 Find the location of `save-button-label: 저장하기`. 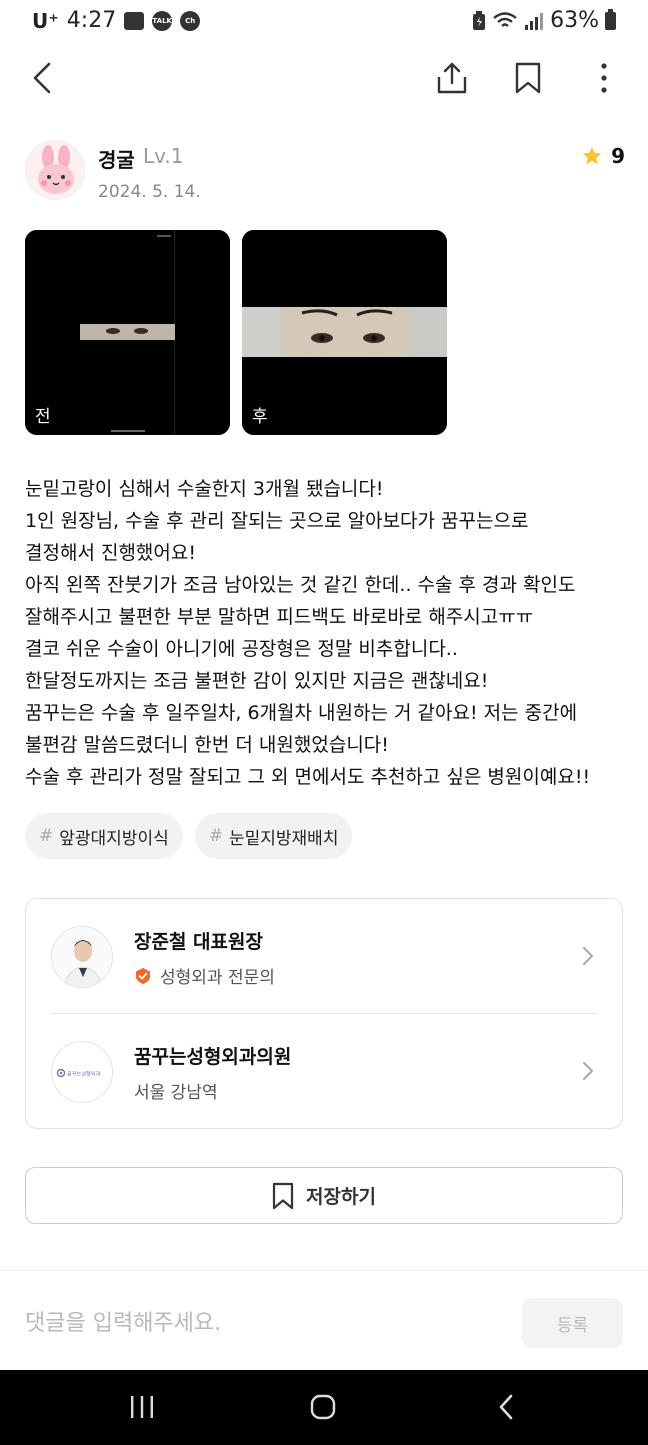

save-button-label: 저장하기 is located at coordinates (341, 1197).